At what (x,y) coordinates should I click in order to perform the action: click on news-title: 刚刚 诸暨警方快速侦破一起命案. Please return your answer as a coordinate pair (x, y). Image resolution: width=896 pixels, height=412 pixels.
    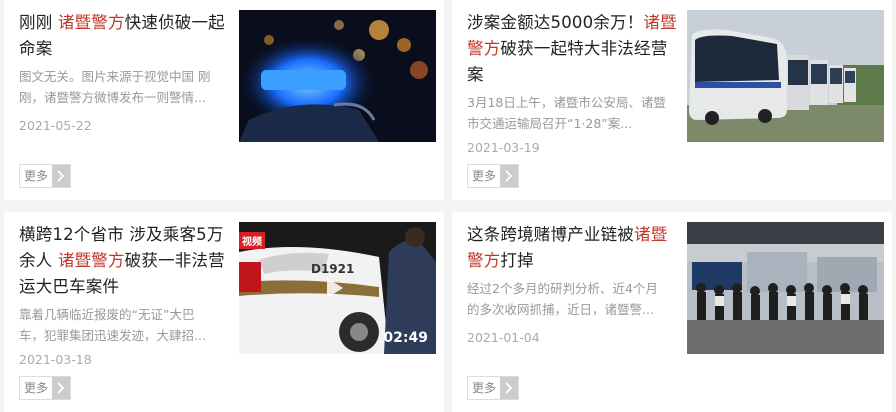
    Looking at the image, I should click on (124, 36).